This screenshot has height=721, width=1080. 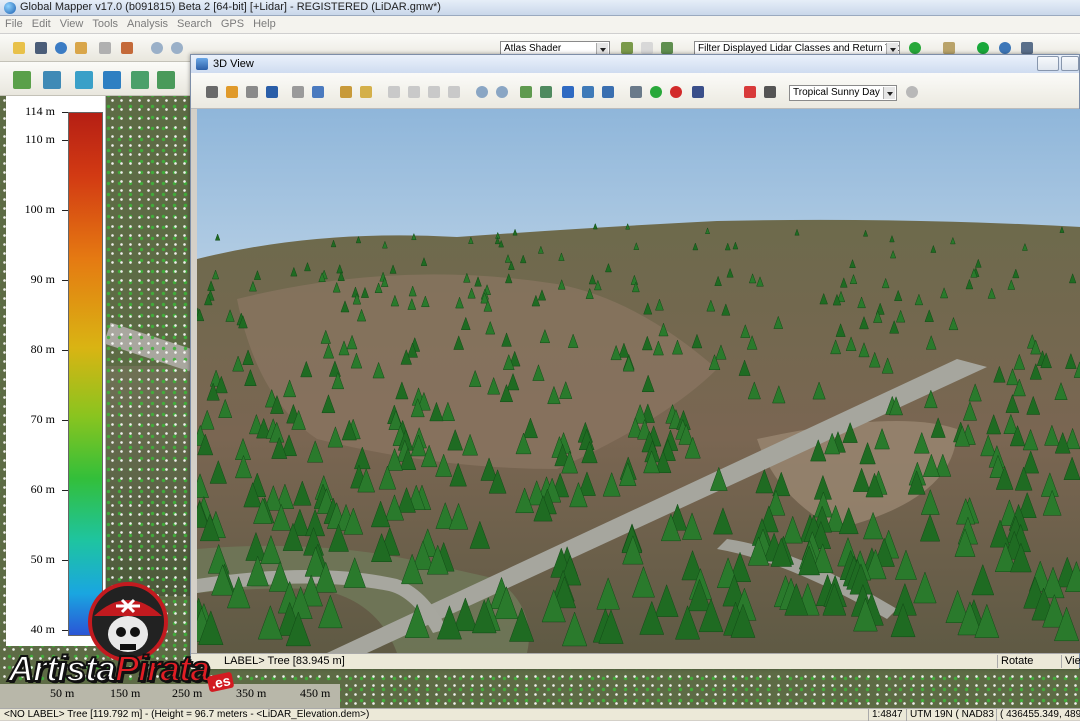 What do you see at coordinates (886, 715) in the screenshot?
I see `status-scale: 1:4847` at bounding box center [886, 715].